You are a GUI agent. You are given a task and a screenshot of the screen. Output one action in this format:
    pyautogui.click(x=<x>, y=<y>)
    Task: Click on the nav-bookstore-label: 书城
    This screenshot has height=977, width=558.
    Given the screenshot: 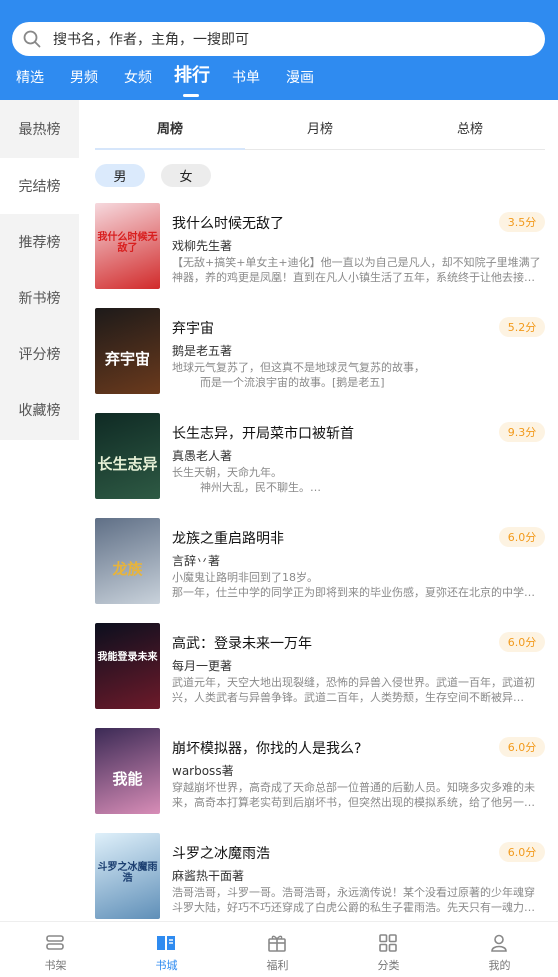 What is the action you would take?
    pyautogui.click(x=166, y=965)
    